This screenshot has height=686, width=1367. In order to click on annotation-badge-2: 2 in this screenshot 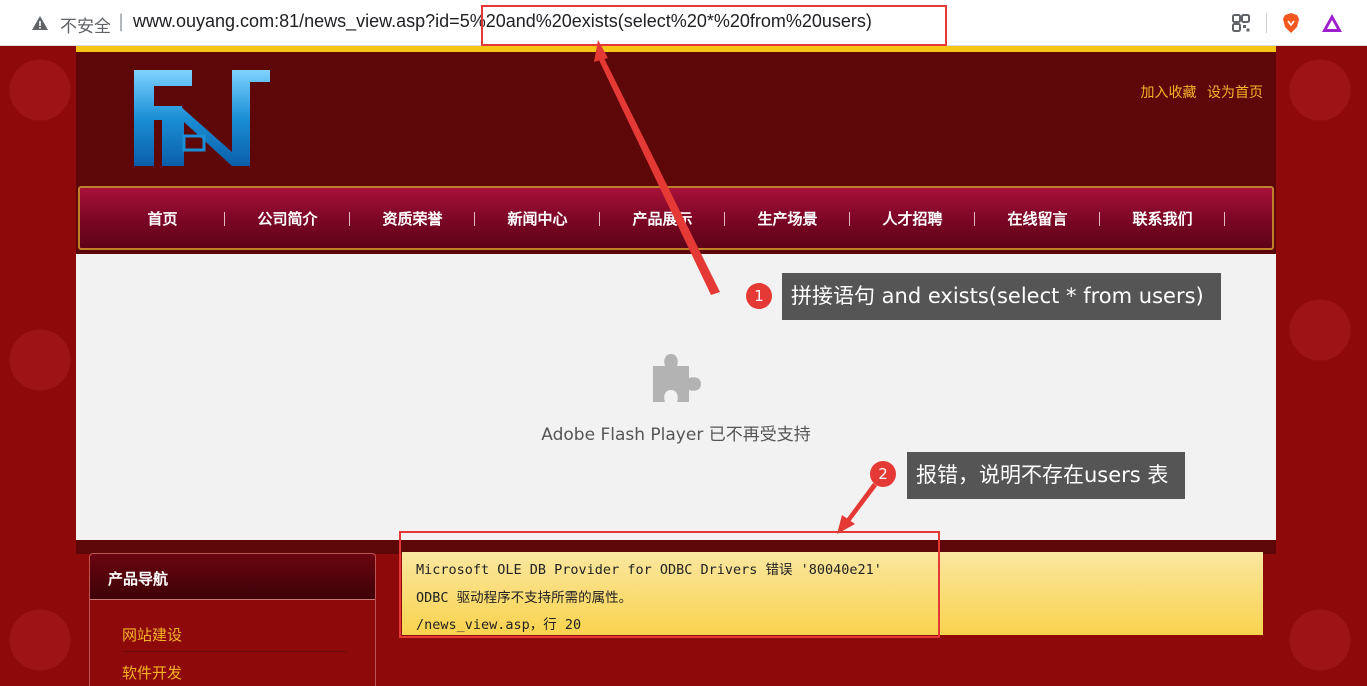, I will do `click(883, 474)`.